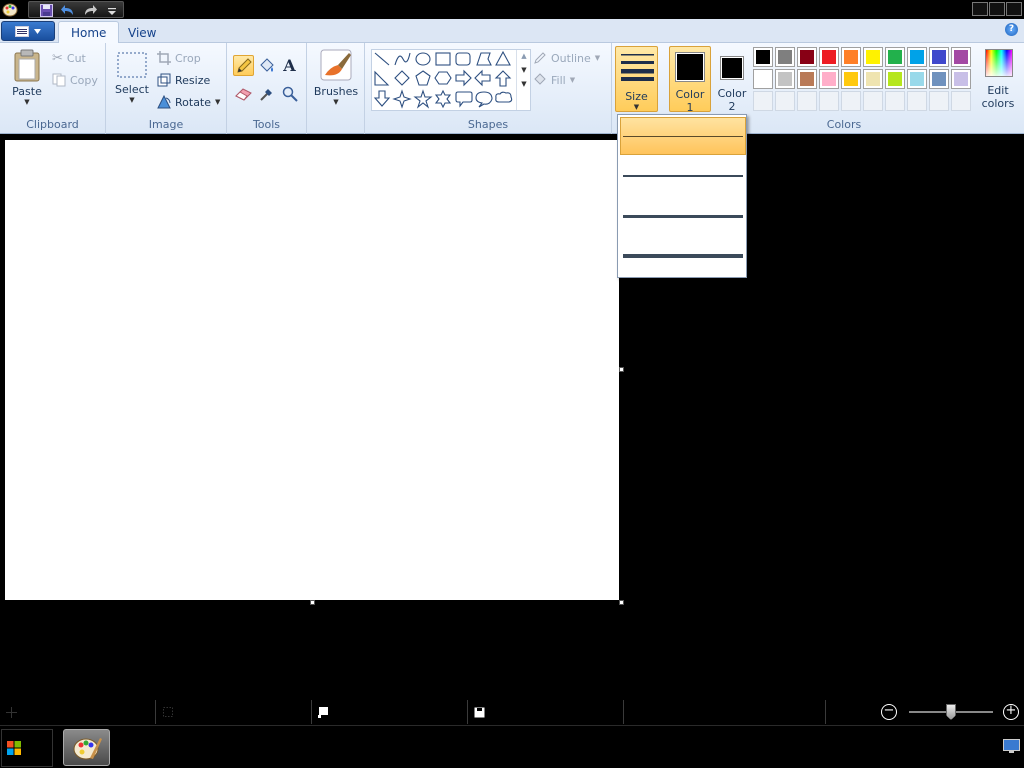 Image resolution: width=1024 pixels, height=768 pixels. What do you see at coordinates (423, 78) in the screenshot?
I see `pentagon-shape-icon` at bounding box center [423, 78].